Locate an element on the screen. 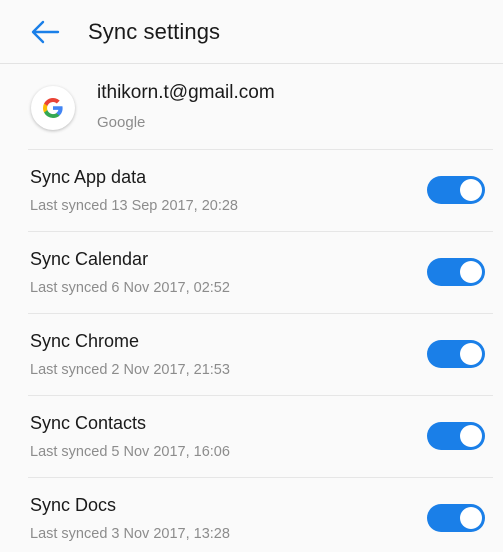 This screenshot has width=503, height=552. arrow-left-icon is located at coordinates (45, 32).